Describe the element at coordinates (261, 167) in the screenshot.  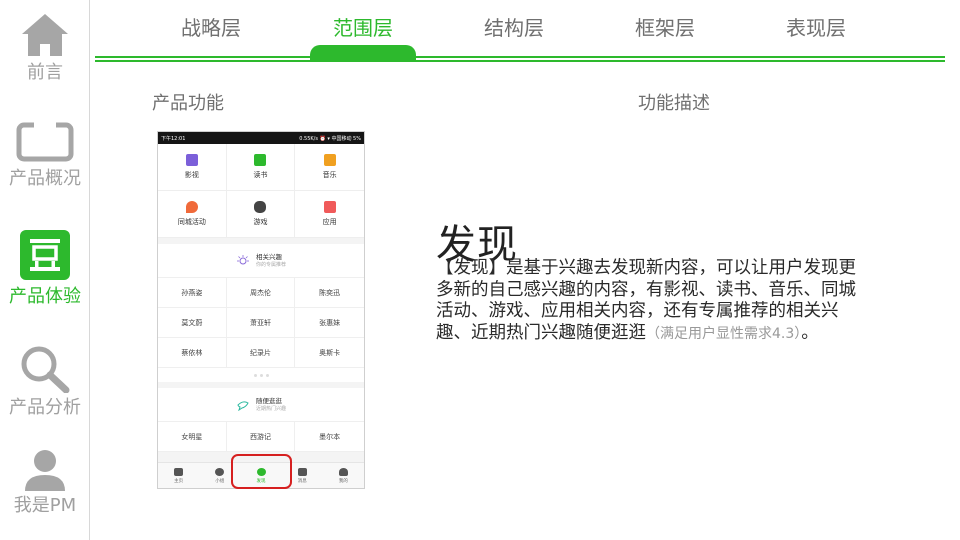
I see `category-books: 读书` at that location.